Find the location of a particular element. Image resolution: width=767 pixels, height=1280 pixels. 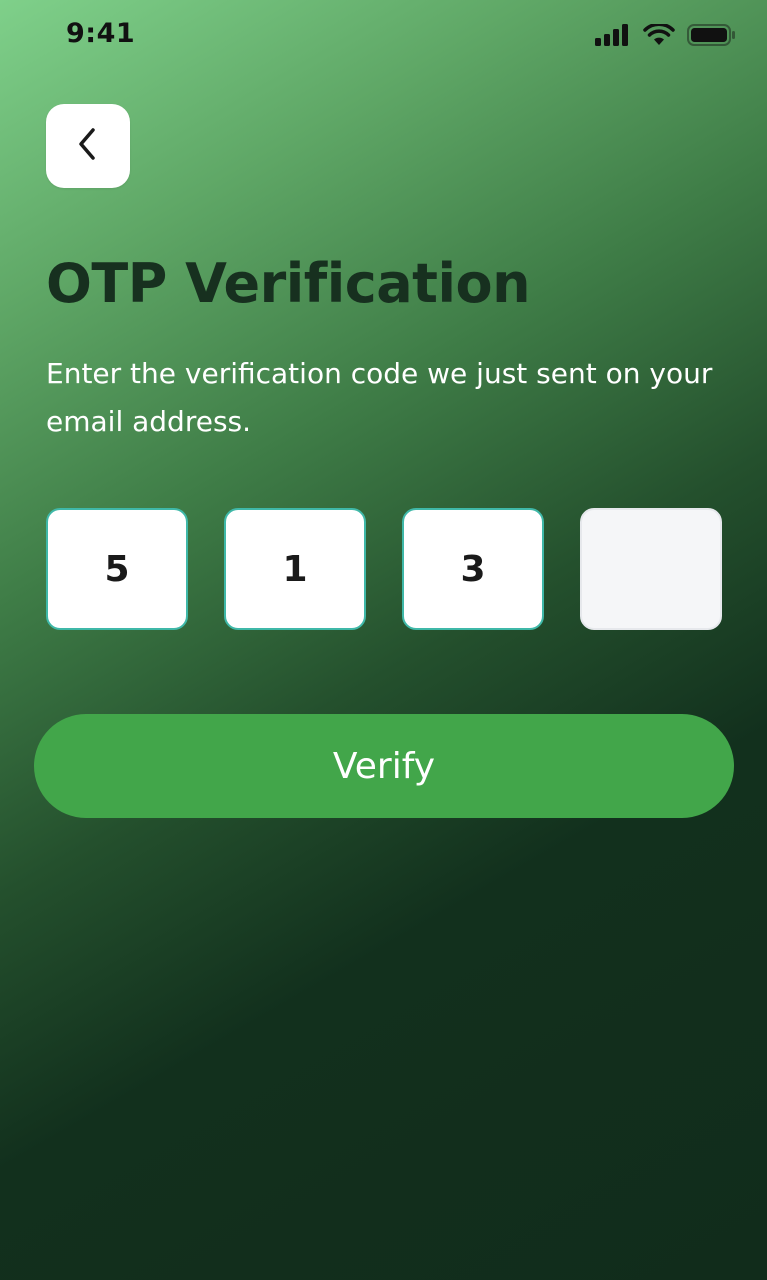

wifi-icon is located at coordinates (659, 35).